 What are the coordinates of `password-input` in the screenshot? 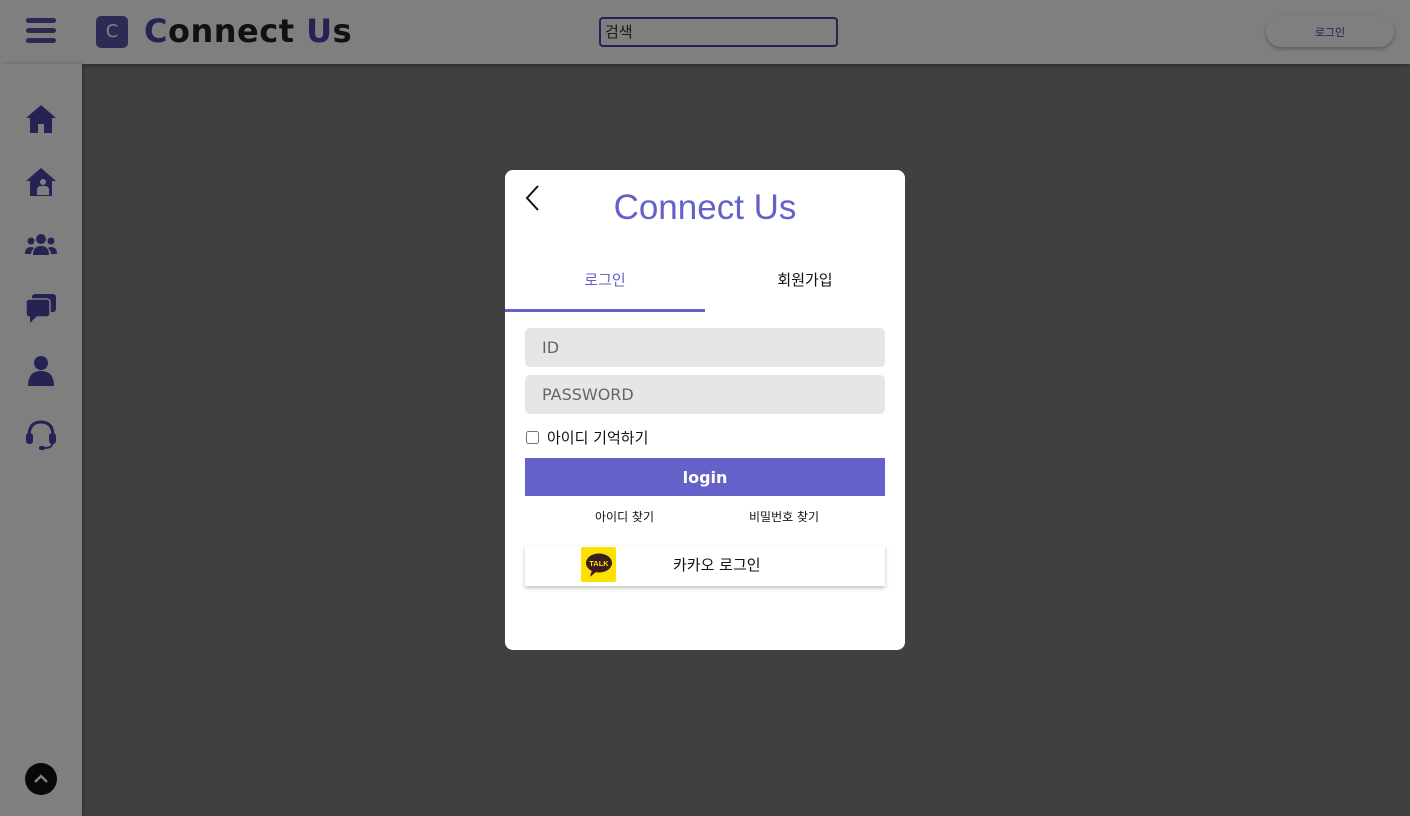 It's located at (705, 394).